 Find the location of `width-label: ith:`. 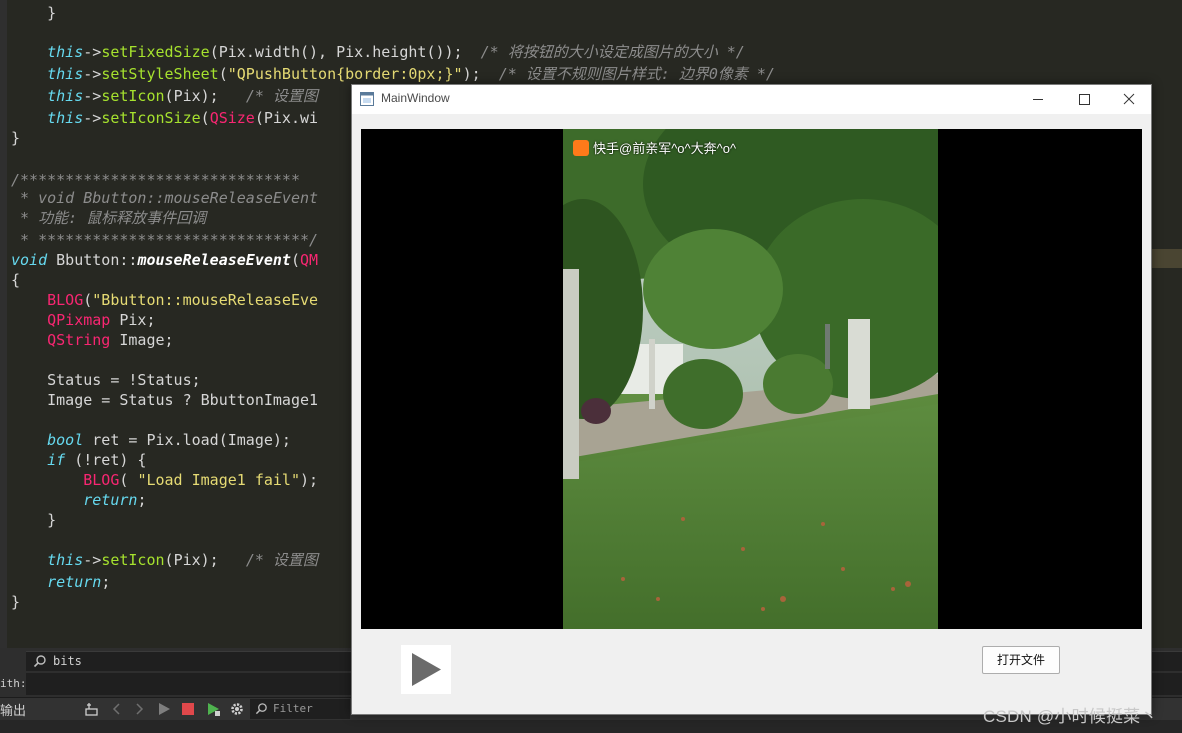

width-label: ith: is located at coordinates (13, 683).